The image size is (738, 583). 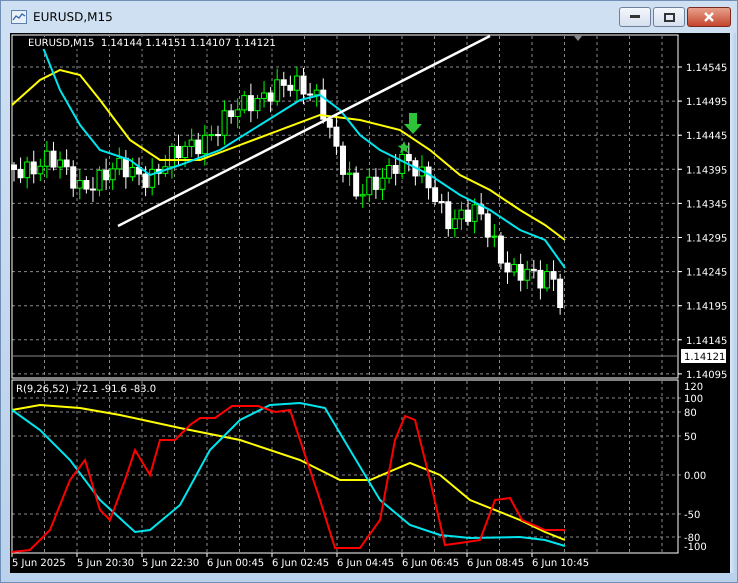 What do you see at coordinates (703, 356) in the screenshot?
I see `current-price-label: 1.14121` at bounding box center [703, 356].